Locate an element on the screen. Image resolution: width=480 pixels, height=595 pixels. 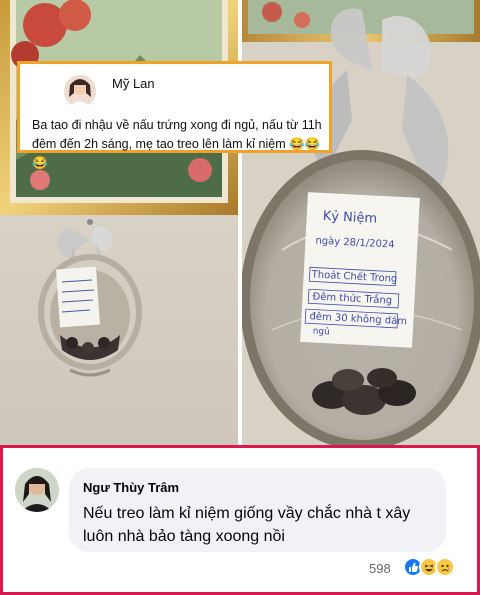
note-line-1: Kỷ Niệm is located at coordinates (349, 218).